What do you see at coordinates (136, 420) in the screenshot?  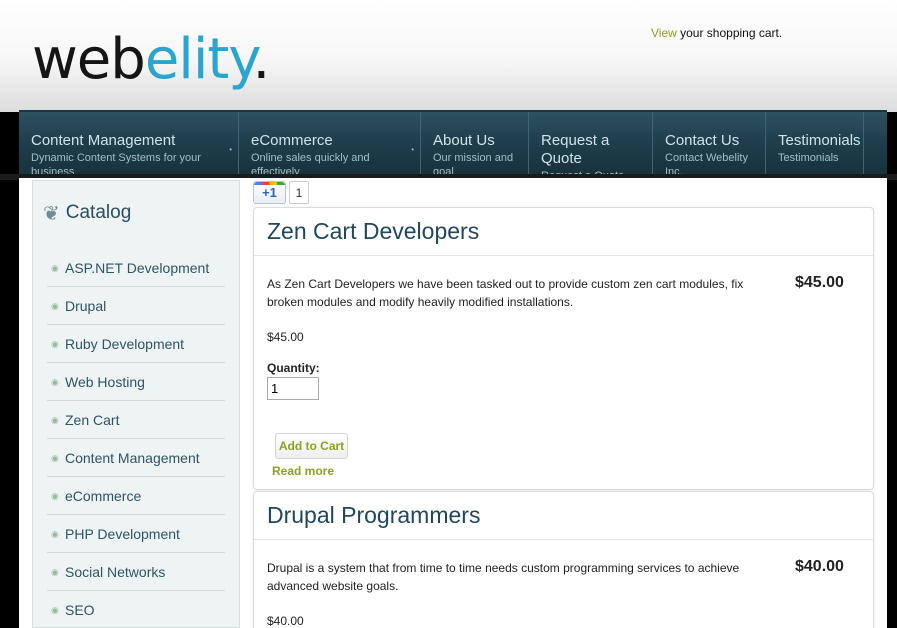 I see `catalog-item-zen-cart: ◉ Zen Cart` at bounding box center [136, 420].